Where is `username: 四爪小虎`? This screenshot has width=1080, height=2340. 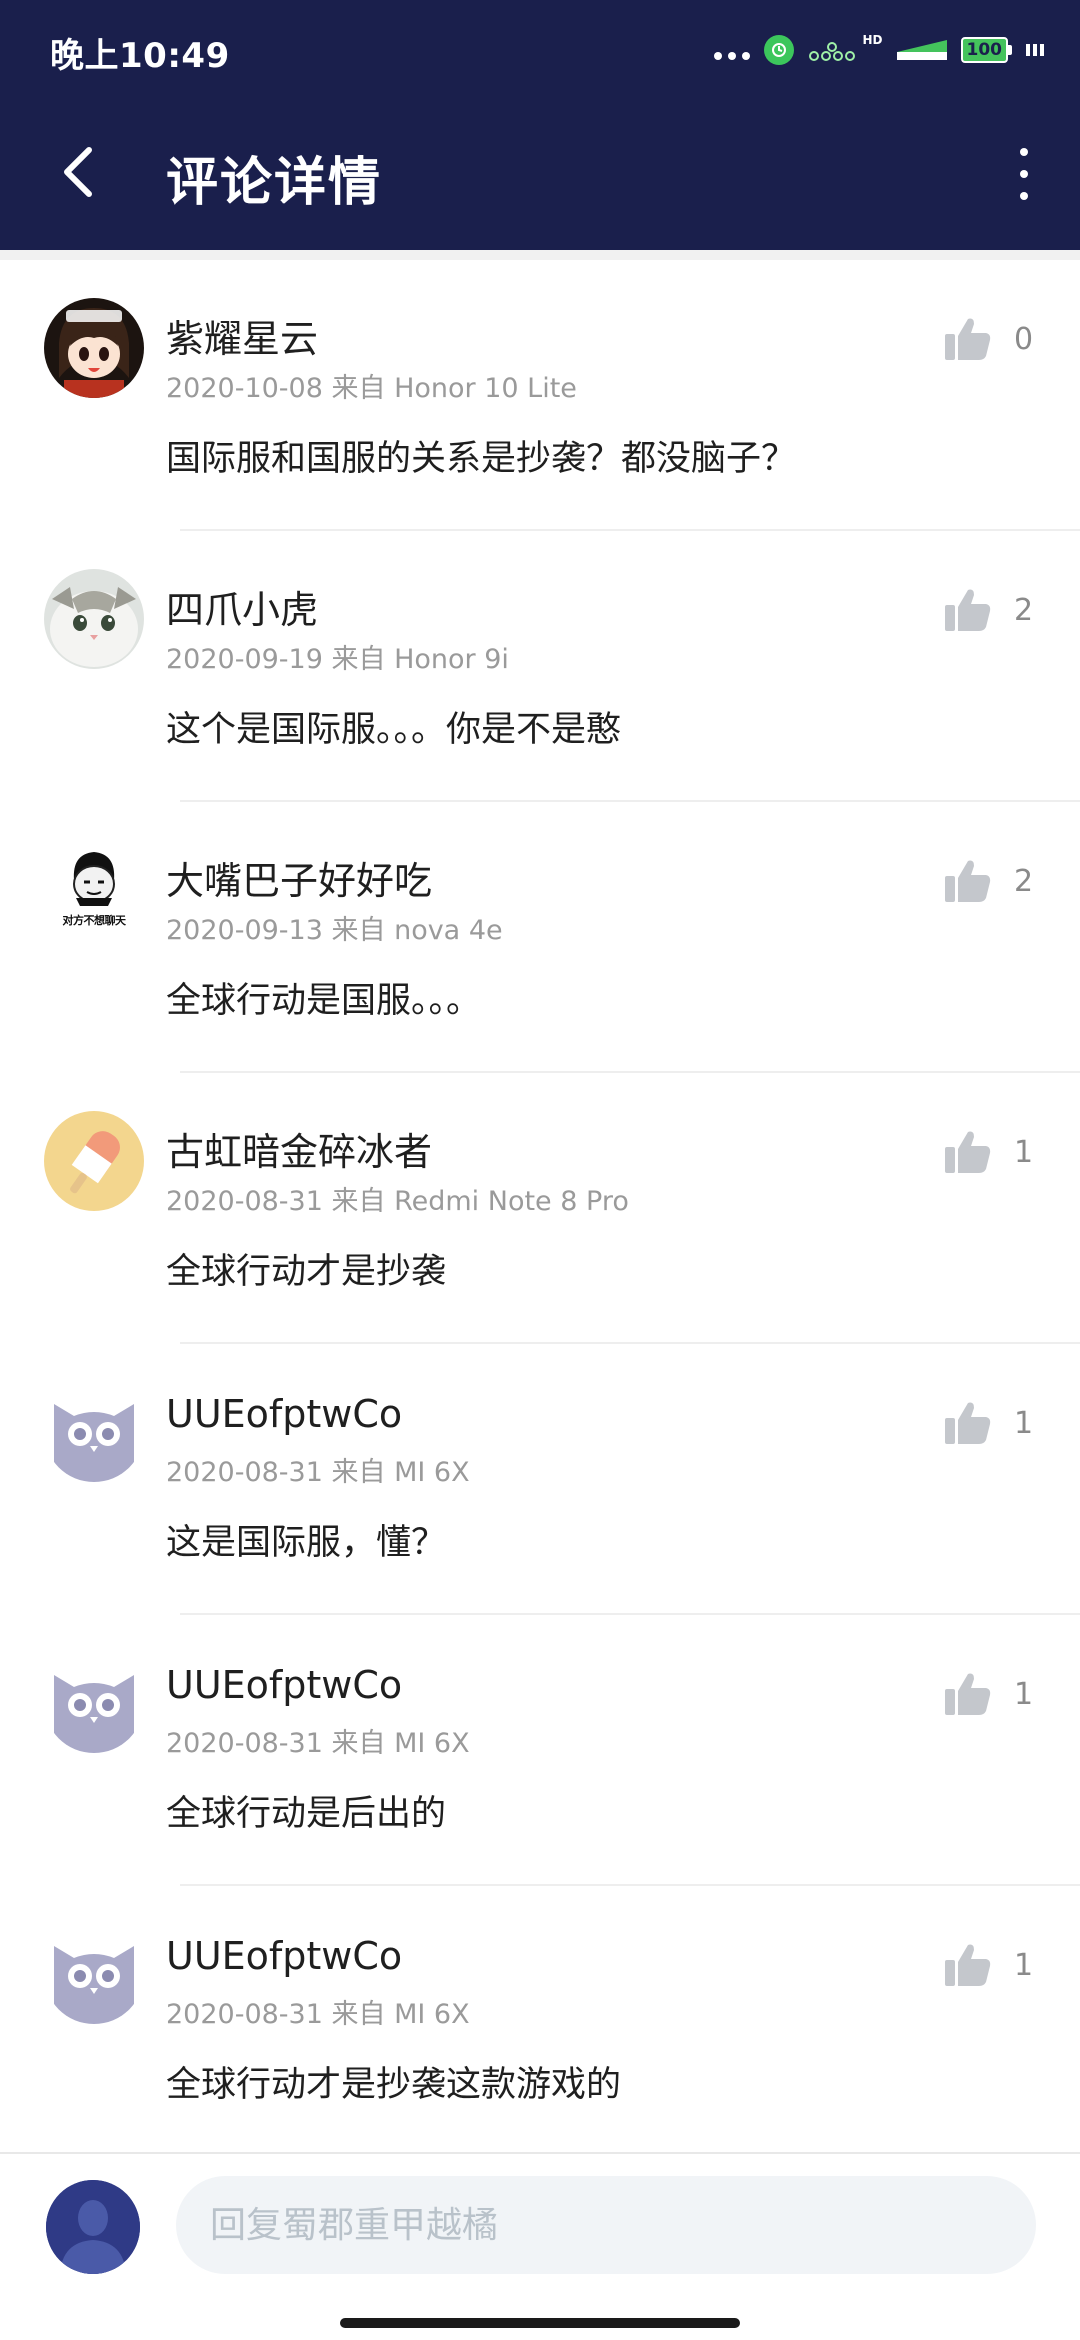 username: 四爪小虎 is located at coordinates (242, 606).